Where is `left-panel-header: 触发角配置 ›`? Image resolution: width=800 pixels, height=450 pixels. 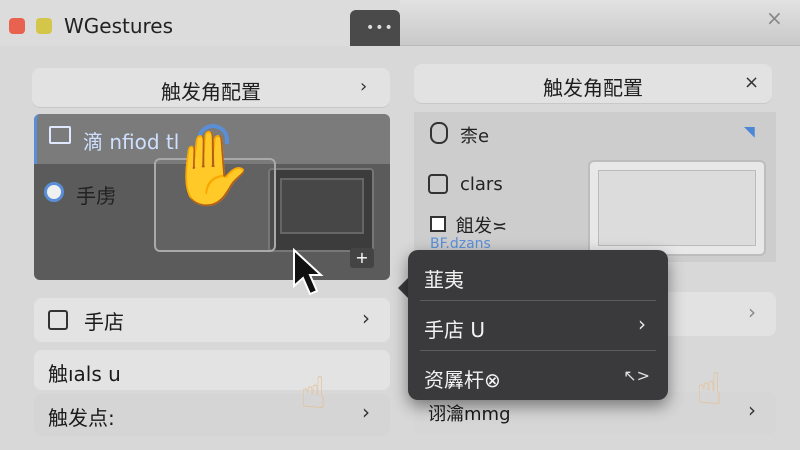 left-panel-header: 触发角配置 › is located at coordinates (211, 88).